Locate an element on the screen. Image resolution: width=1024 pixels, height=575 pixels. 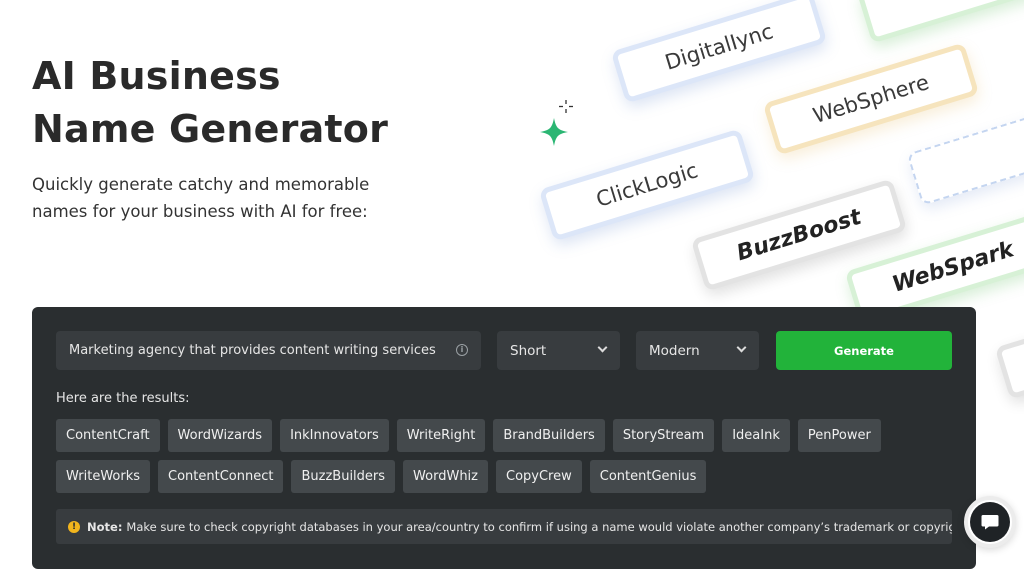
result-chip: CopyCrew is located at coordinates (539, 476).